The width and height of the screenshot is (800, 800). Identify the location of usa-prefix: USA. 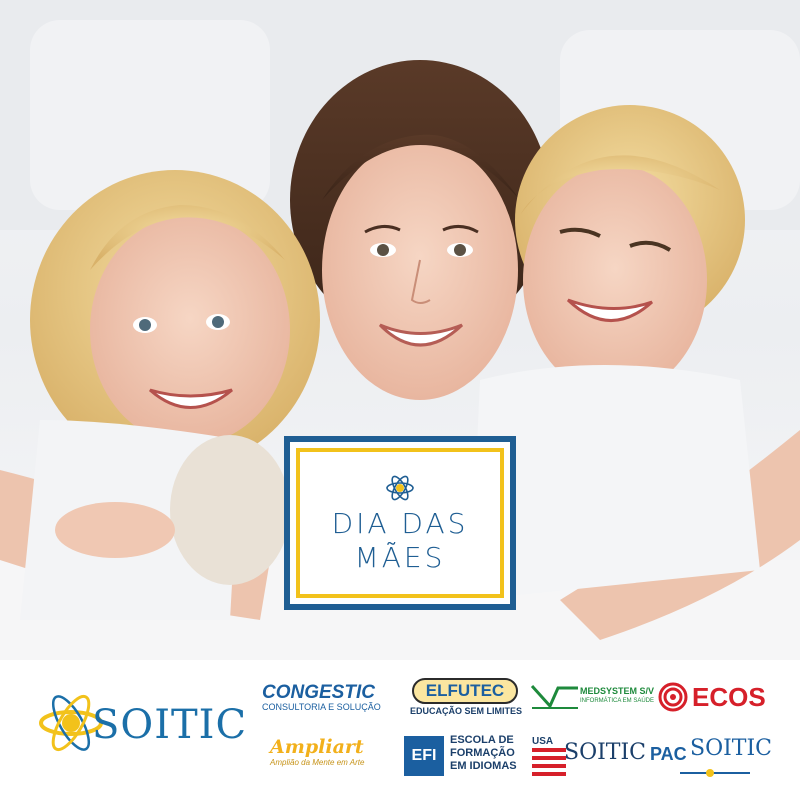
(543, 741).